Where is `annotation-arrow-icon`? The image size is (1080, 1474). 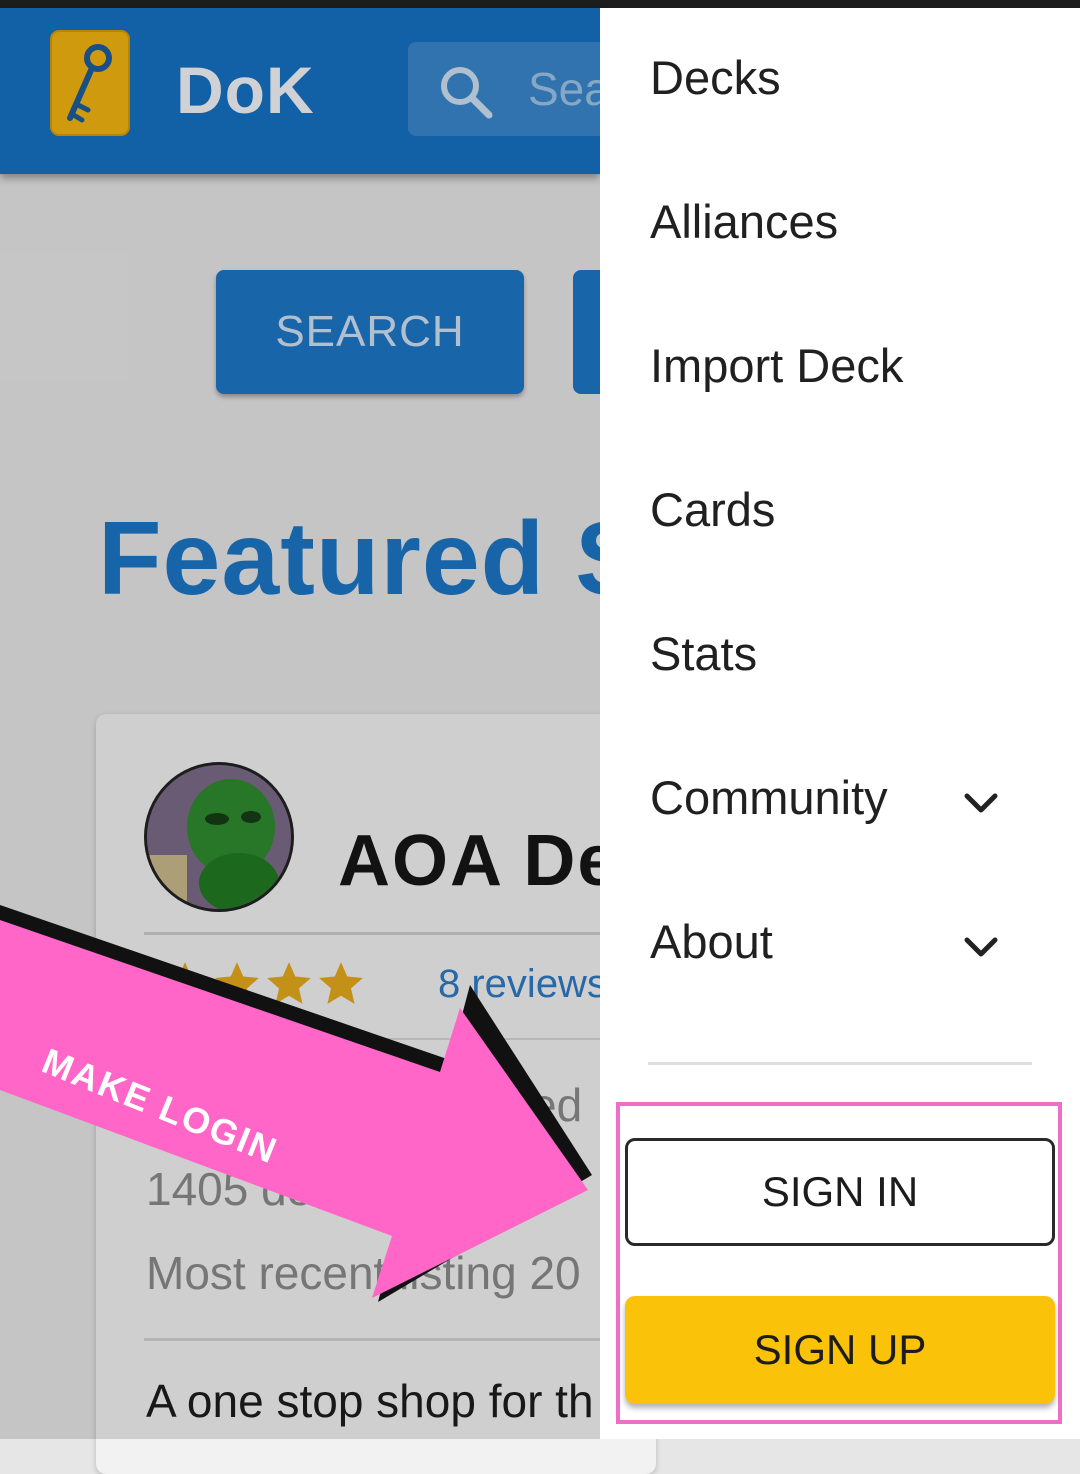
annotation-arrow-icon is located at coordinates (296, 1103).